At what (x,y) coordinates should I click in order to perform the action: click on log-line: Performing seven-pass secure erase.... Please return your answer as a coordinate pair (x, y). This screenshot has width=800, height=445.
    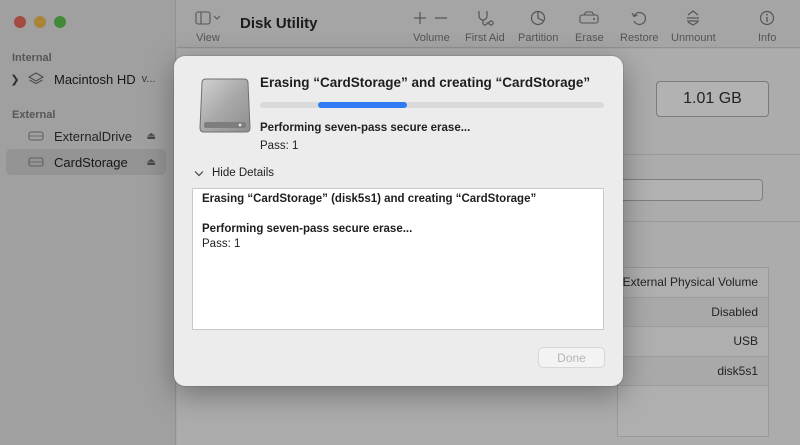
    Looking at the image, I should click on (307, 229).